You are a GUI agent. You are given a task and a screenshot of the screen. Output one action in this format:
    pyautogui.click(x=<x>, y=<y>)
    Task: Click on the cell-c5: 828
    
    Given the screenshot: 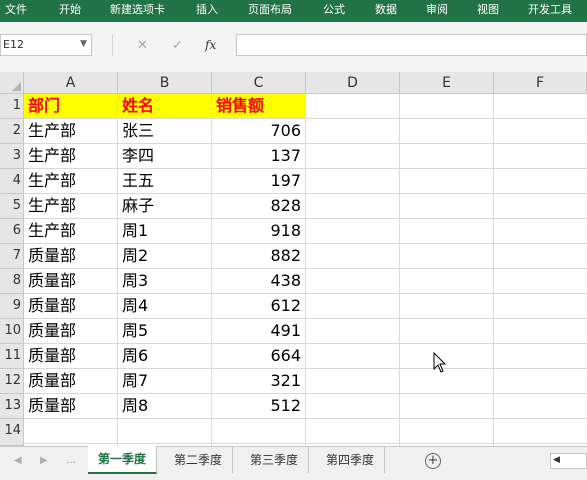 What is the action you would take?
    pyautogui.click(x=258, y=206)
    